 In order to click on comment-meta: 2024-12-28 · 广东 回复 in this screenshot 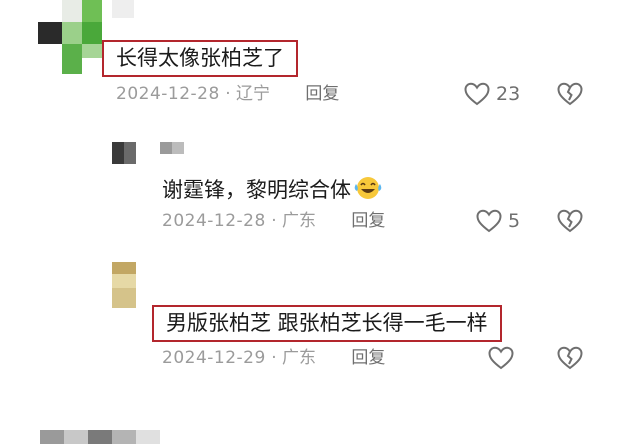, I will do `click(273, 221)`.